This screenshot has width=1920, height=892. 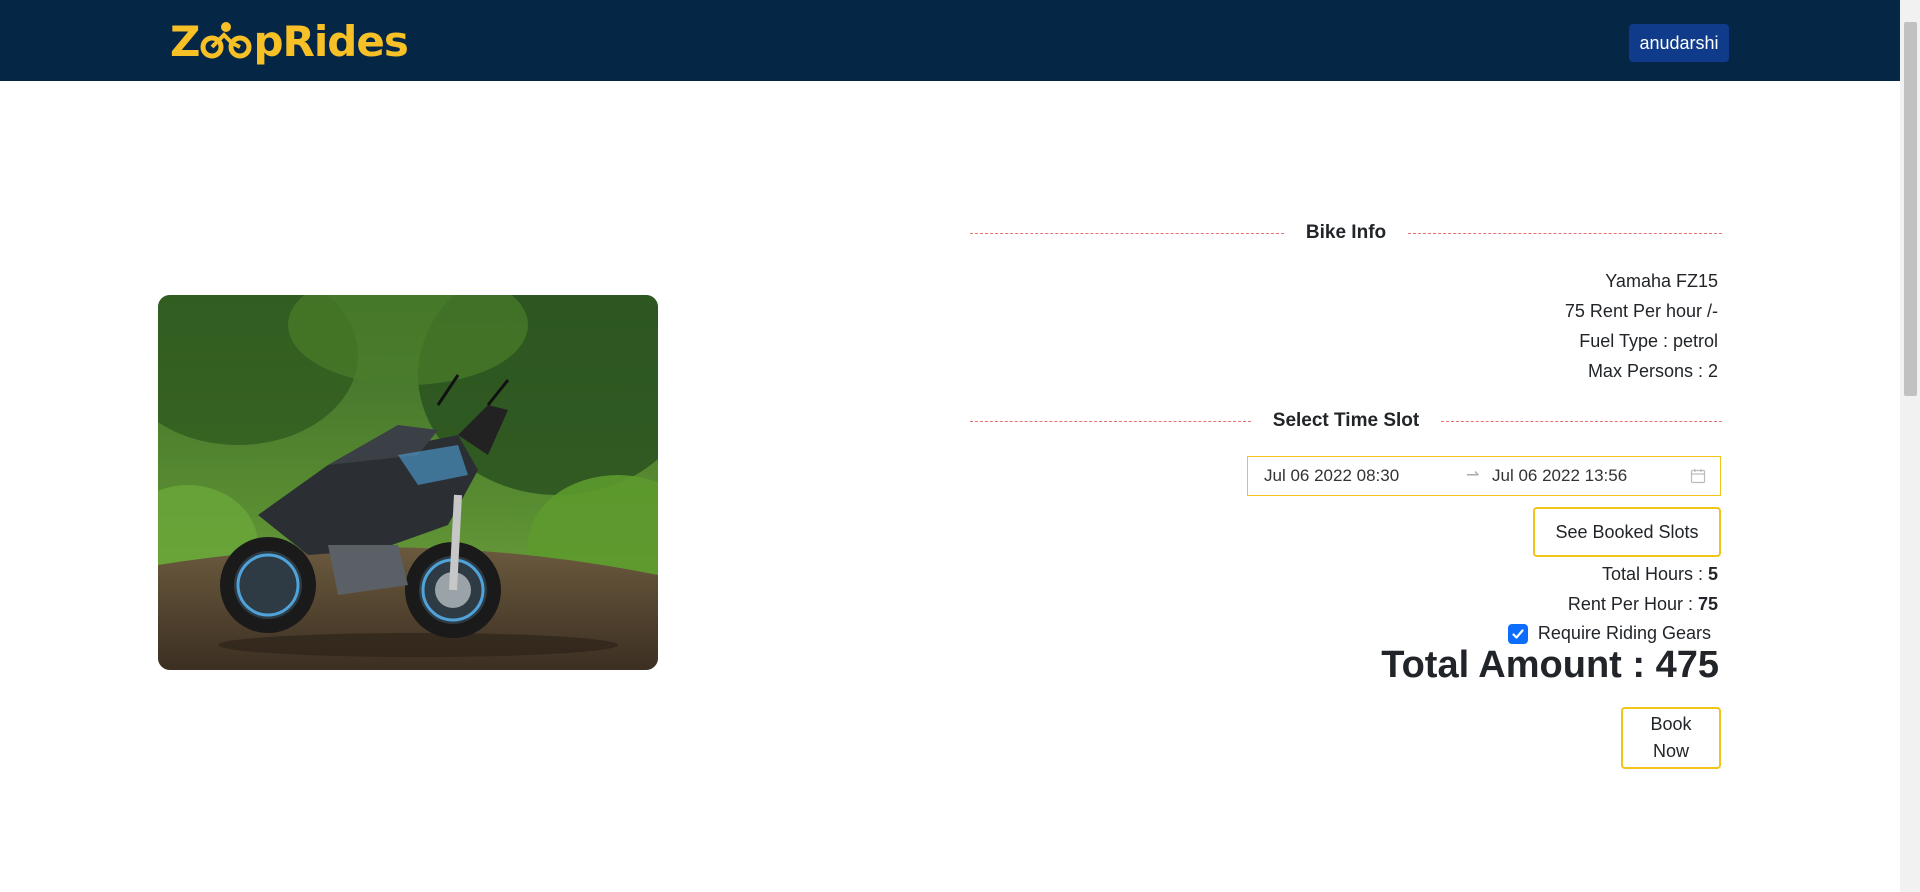 I want to click on end-date-input: Jul 06 2022 13:56, so click(x=1559, y=476).